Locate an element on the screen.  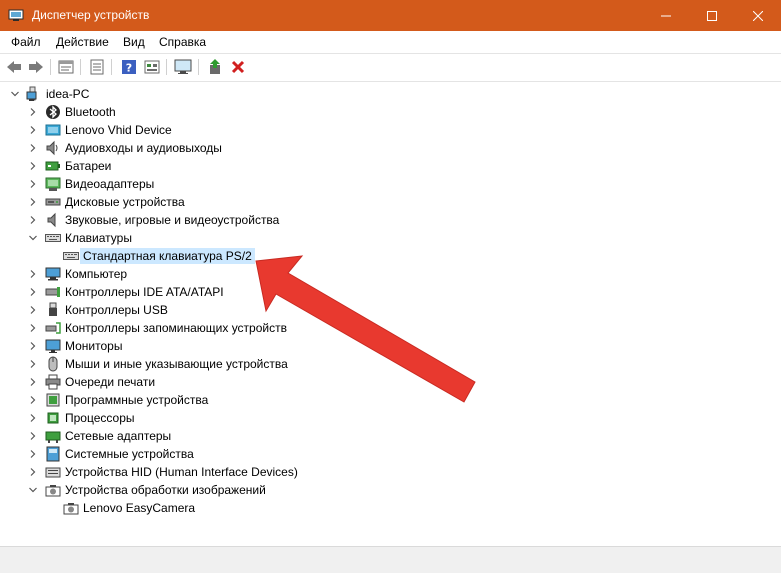
minimize-button is located at coordinates (666, 15).